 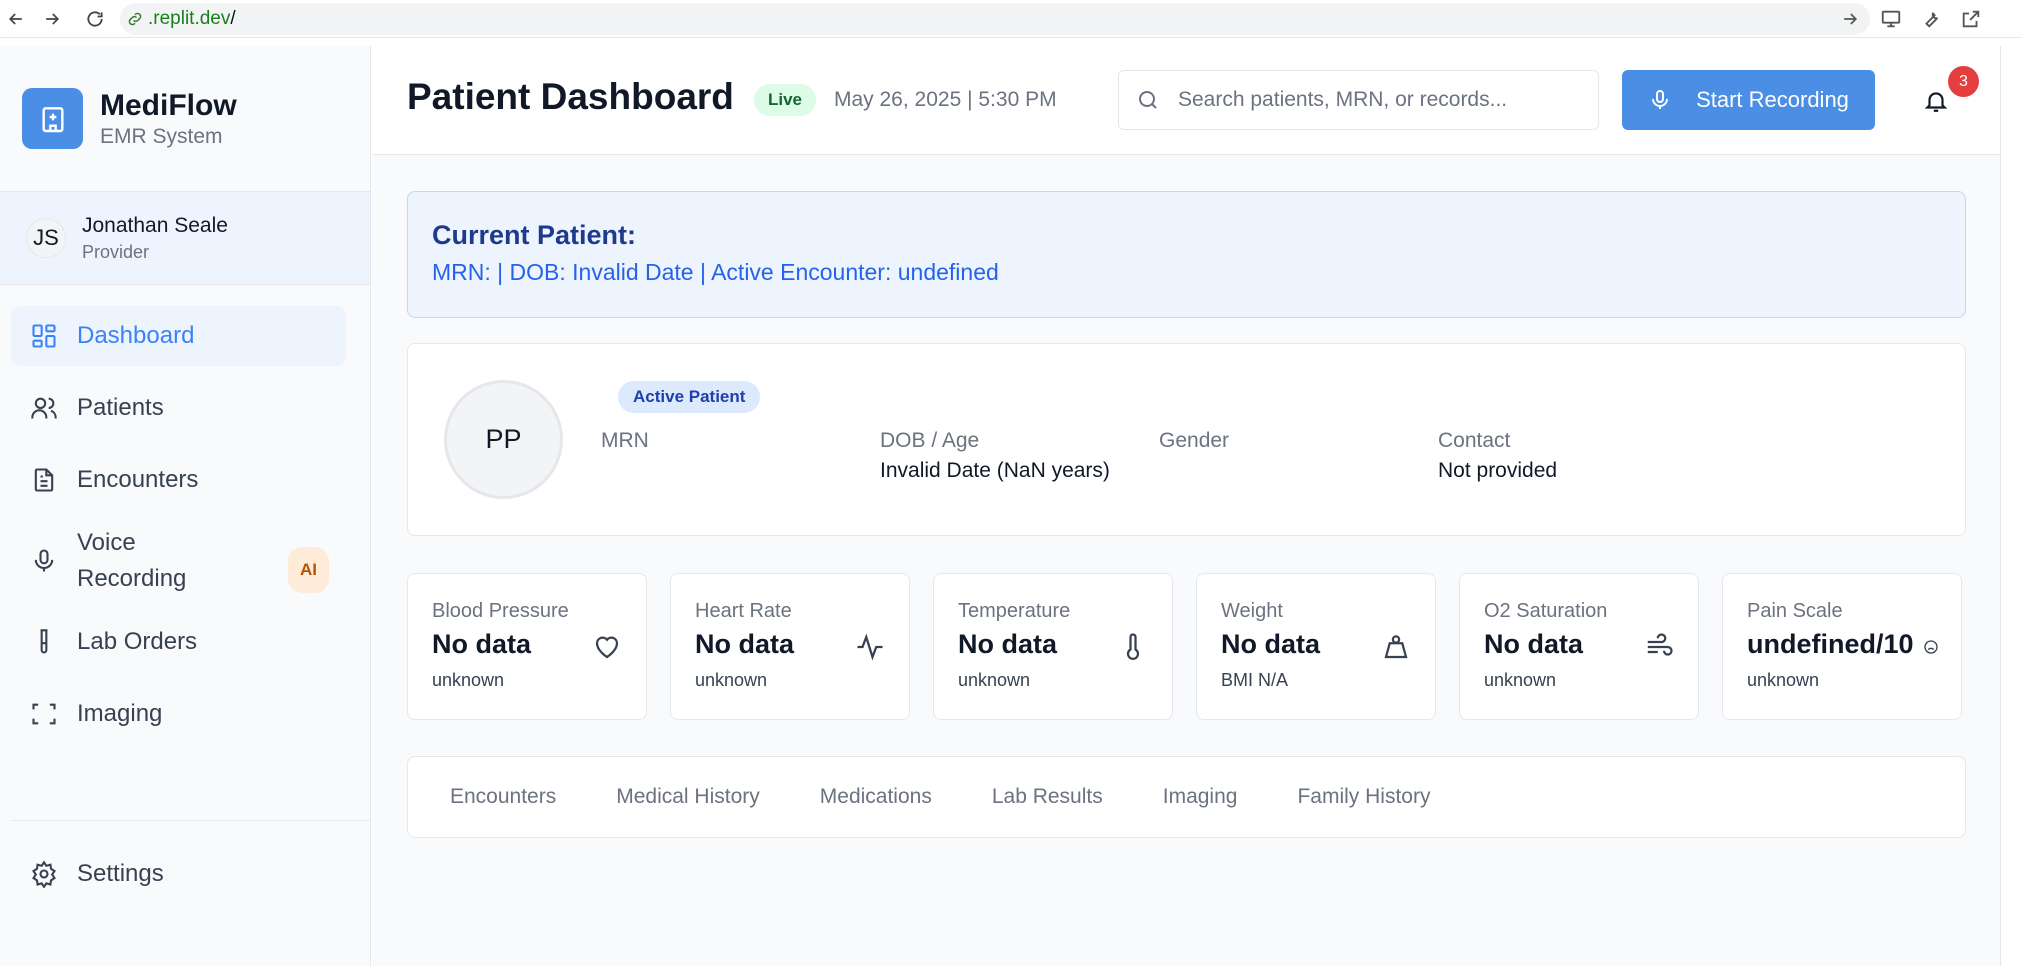 What do you see at coordinates (570, 96) in the screenshot?
I see `page-title: Patient Dashboard` at bounding box center [570, 96].